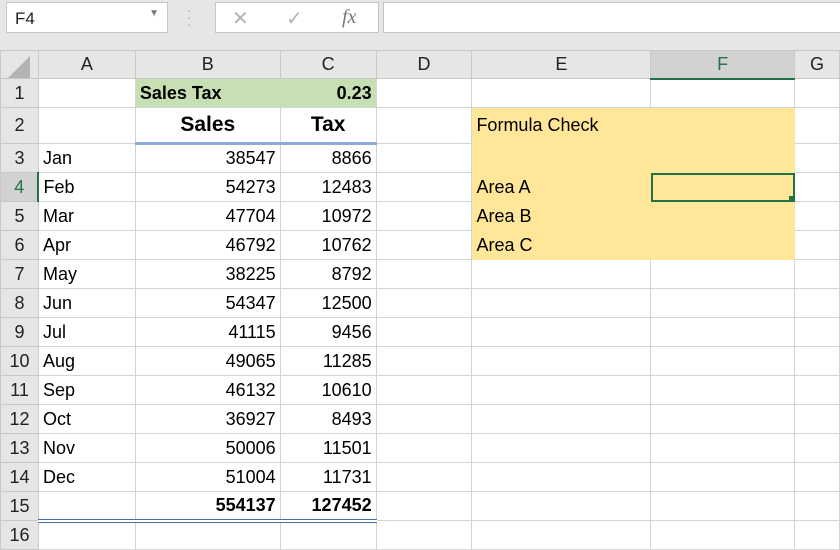 Image resolution: width=840 pixels, height=550 pixels. What do you see at coordinates (561, 390) in the screenshot?
I see `cell-e11` at bounding box center [561, 390].